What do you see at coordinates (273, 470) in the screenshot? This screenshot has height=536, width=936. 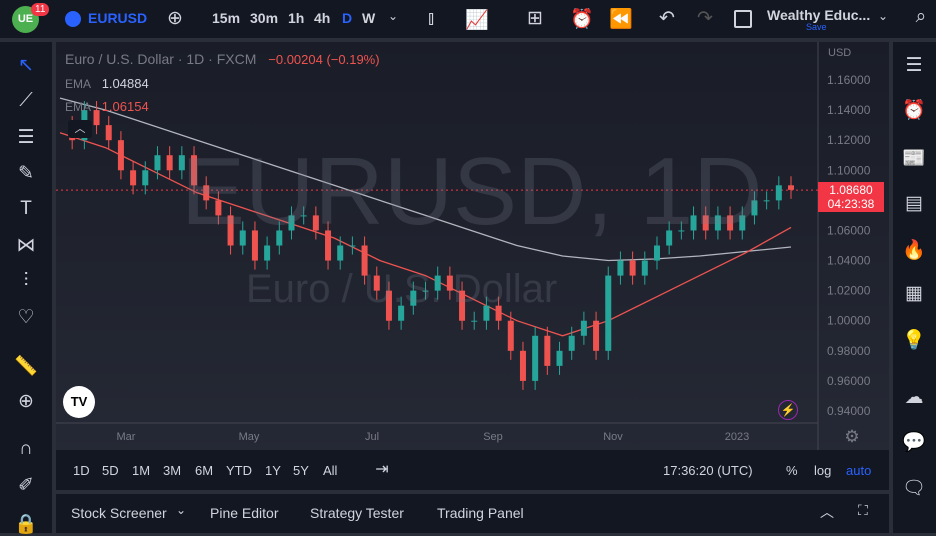 I see `range-1y: 1Y` at bounding box center [273, 470].